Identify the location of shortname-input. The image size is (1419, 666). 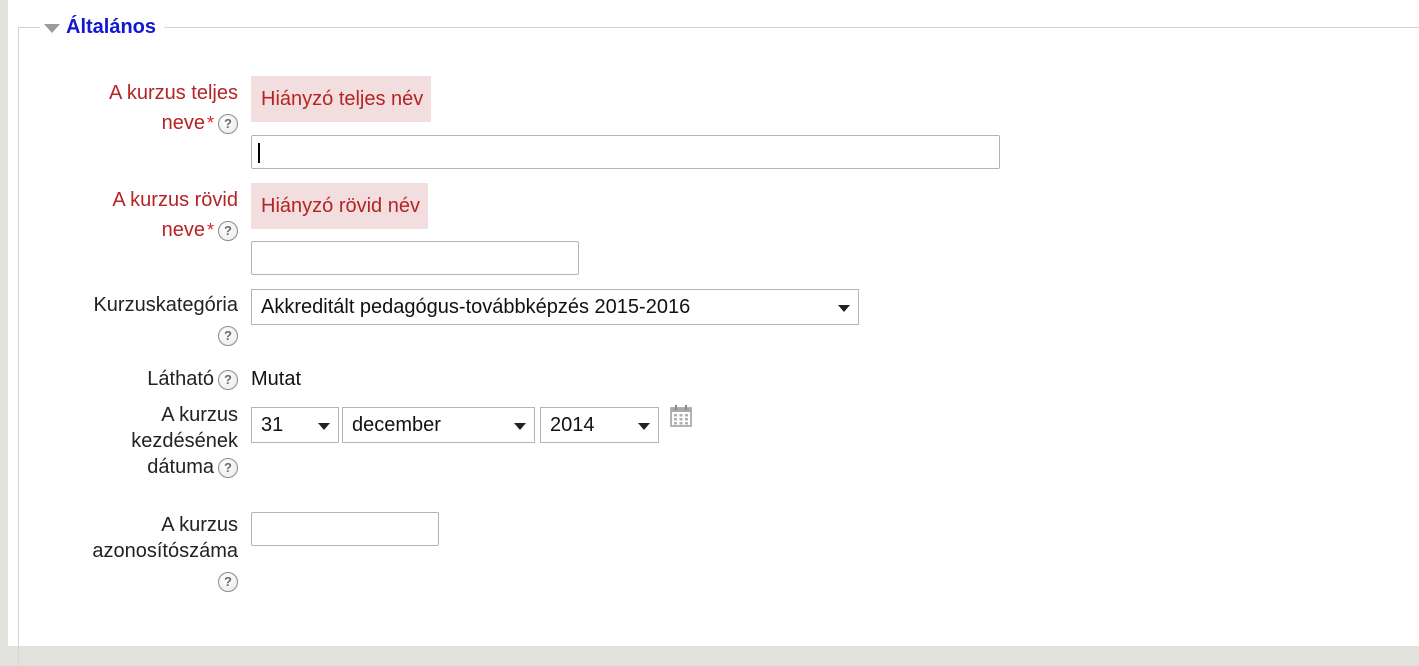
(415, 258).